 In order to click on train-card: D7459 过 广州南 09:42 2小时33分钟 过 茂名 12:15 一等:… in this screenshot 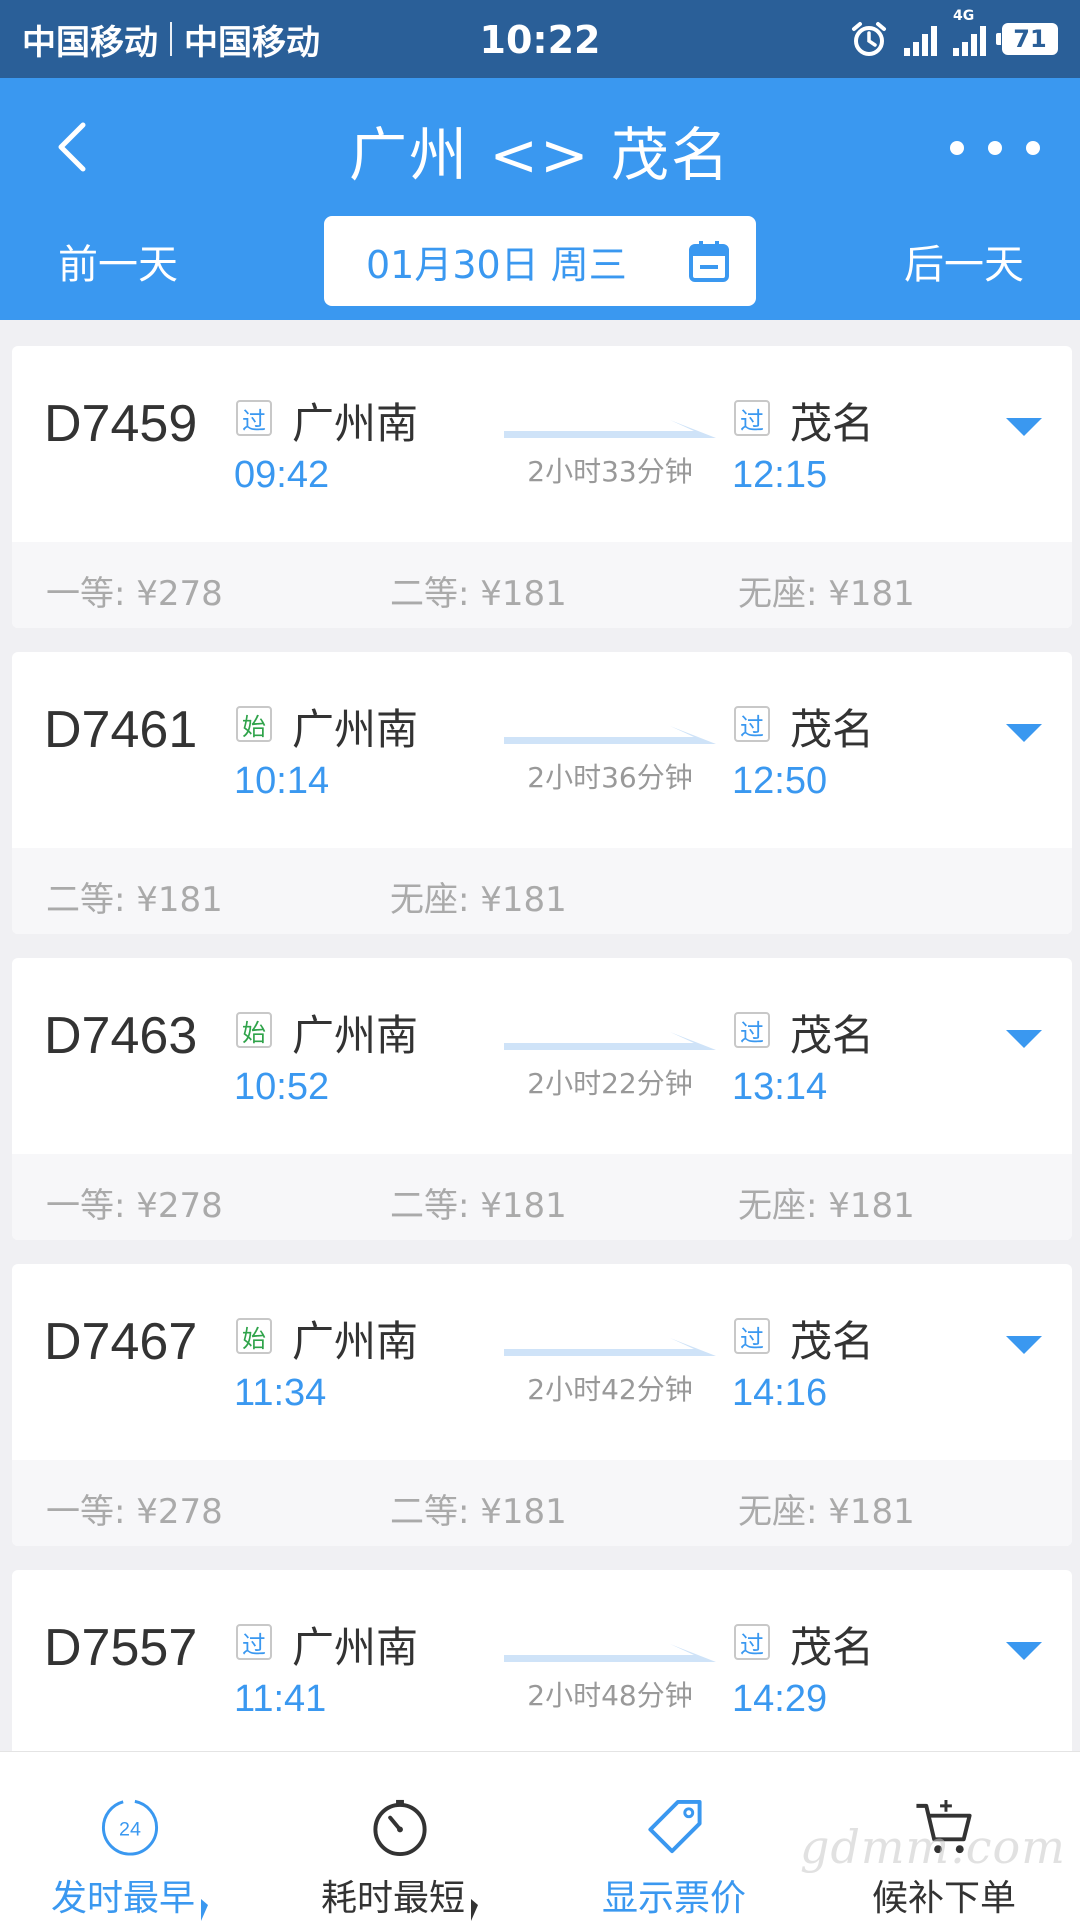, I will do `click(542, 487)`.